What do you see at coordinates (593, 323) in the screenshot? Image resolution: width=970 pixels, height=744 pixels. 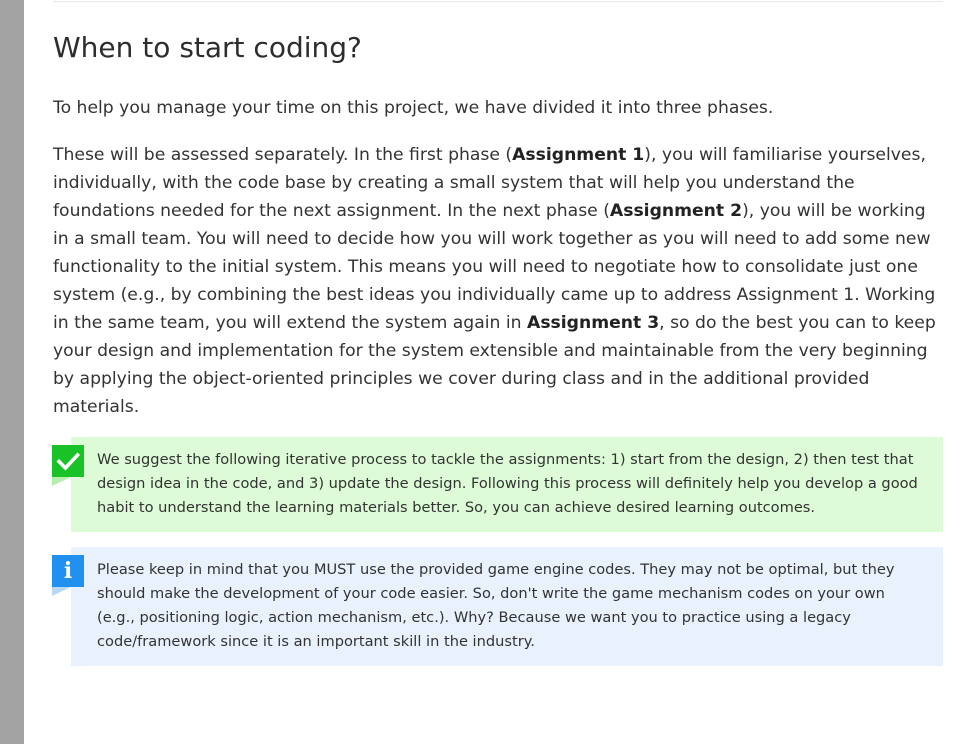 I see `assignment-3-label: Assignment 3` at bounding box center [593, 323].